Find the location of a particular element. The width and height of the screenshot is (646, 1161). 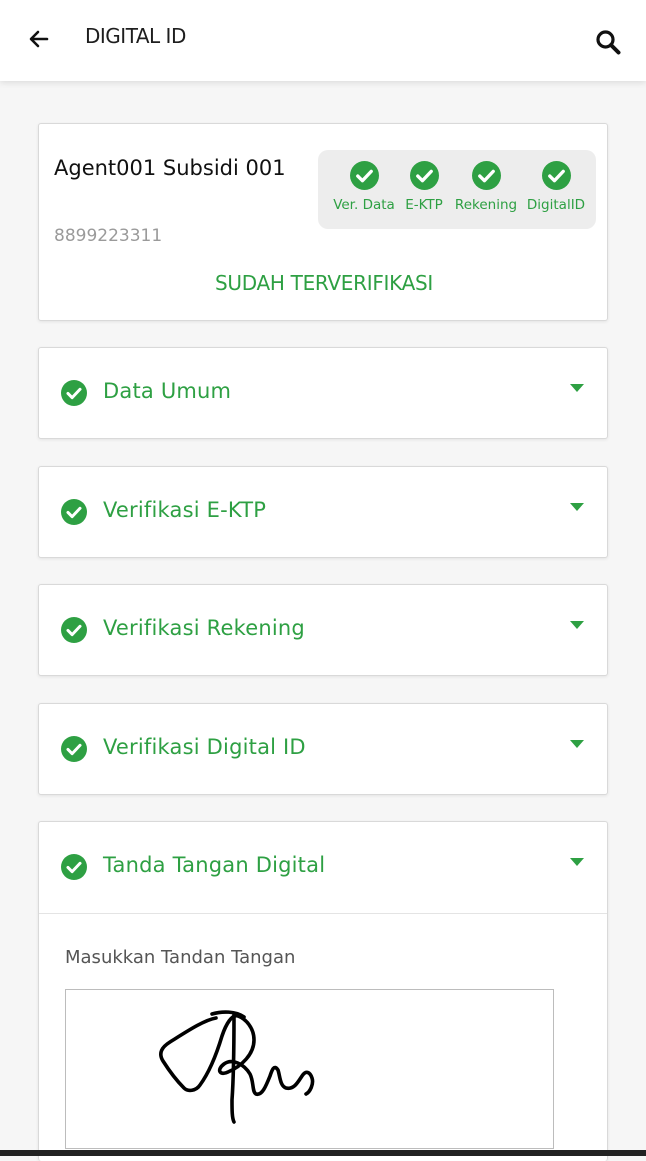

section-title: Tanda Tangan Digital is located at coordinates (214, 865).